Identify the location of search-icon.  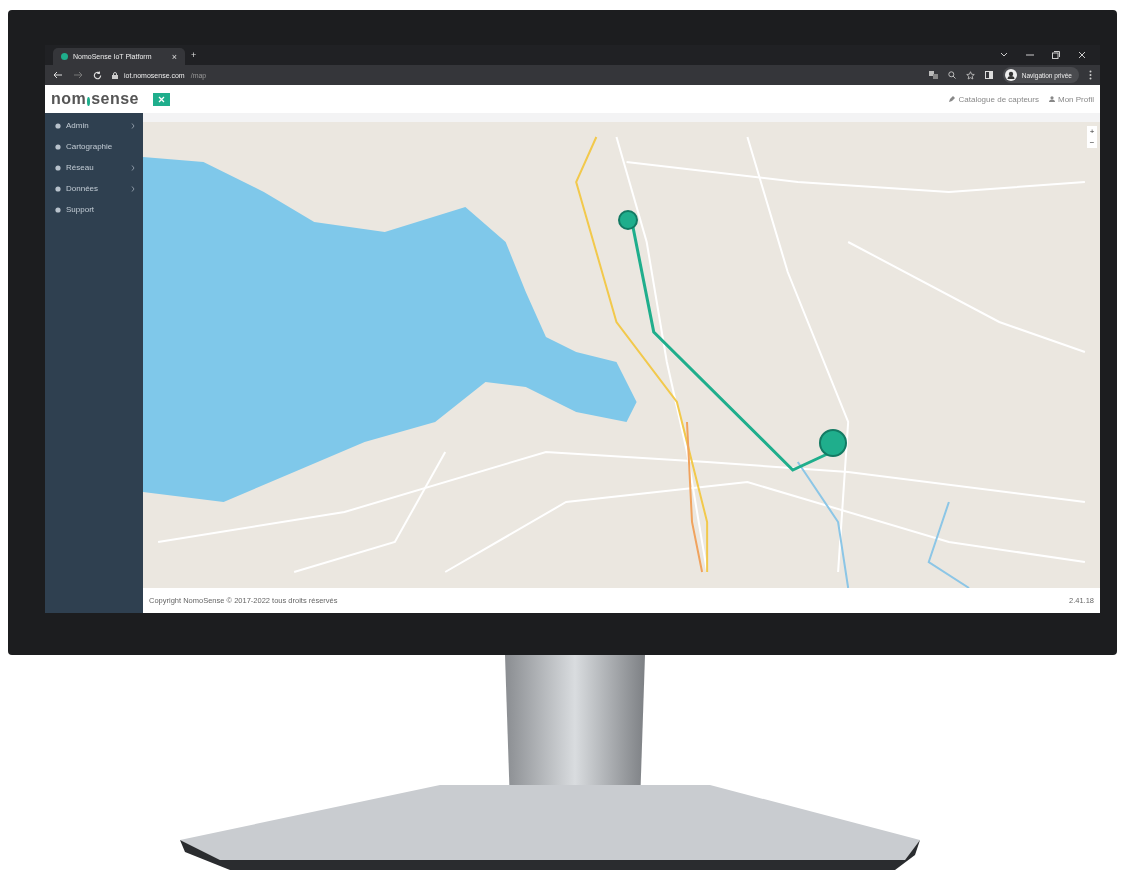
(951, 75).